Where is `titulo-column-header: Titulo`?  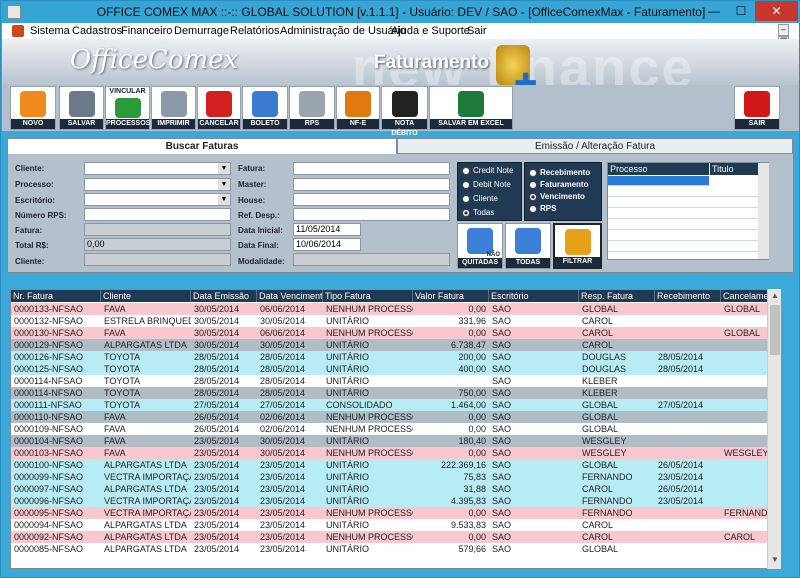 titulo-column-header: Titulo is located at coordinates (734, 169).